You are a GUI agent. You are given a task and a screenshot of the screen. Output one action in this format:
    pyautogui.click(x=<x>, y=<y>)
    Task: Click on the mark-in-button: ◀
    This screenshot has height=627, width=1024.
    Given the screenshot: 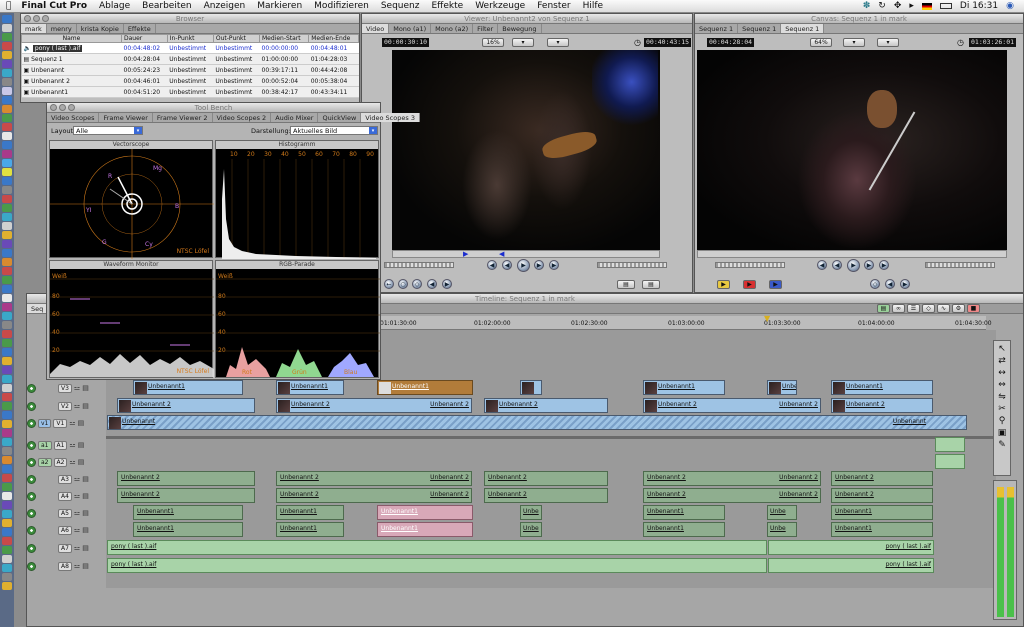 What is the action you would take?
    pyautogui.click(x=890, y=284)
    